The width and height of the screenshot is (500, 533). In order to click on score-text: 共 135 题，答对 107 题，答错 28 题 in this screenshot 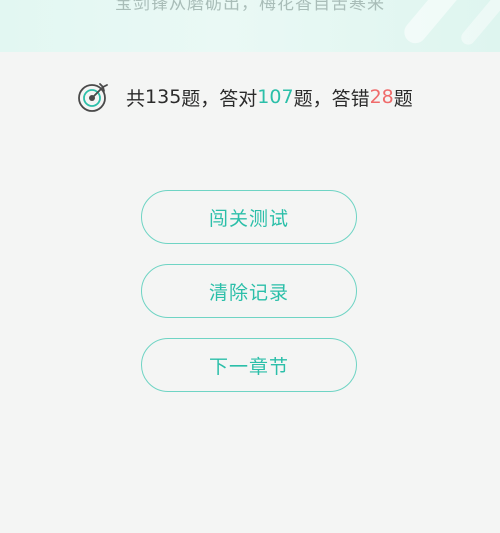, I will do `click(269, 97)`.